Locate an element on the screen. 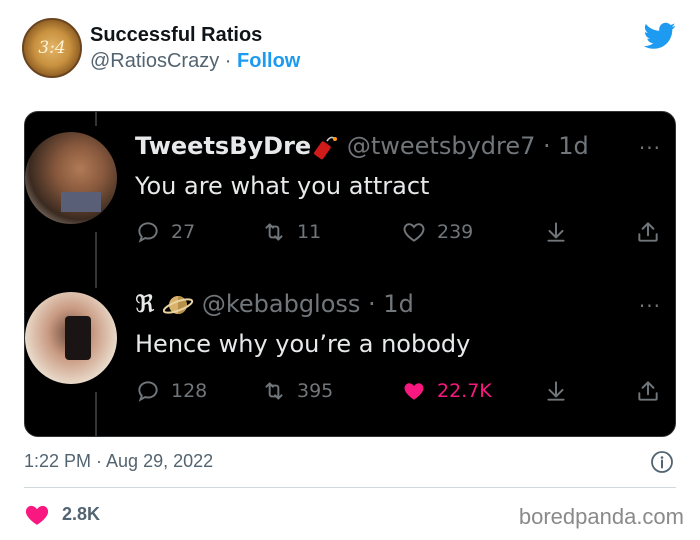  tweet-1-header: TweetsByDre @tweetsbydre7 · 1d is located at coordinates (362, 146).